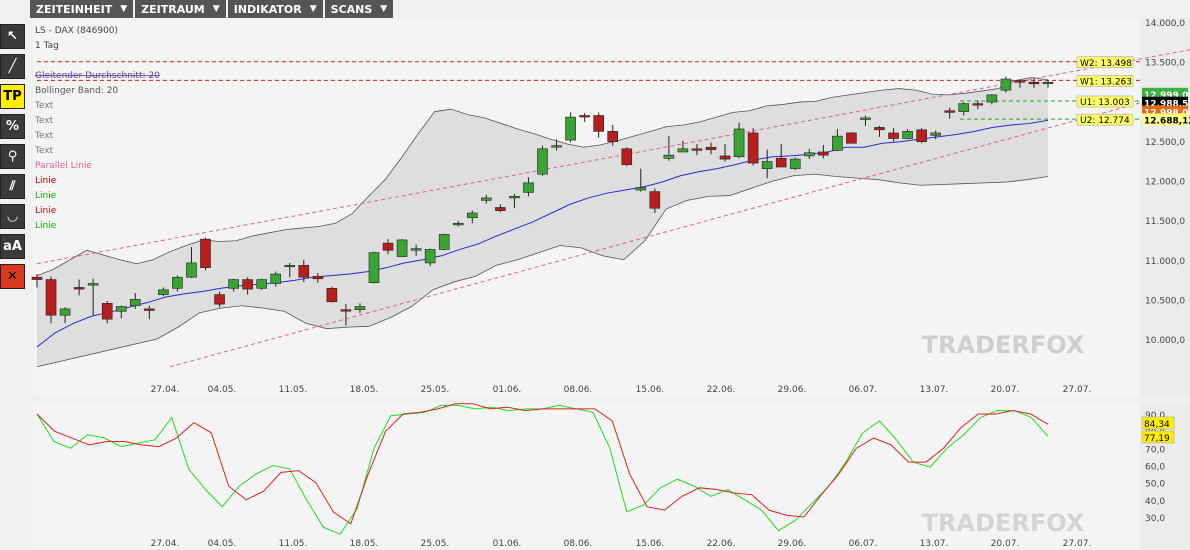 This screenshot has height=550, width=1190. What do you see at coordinates (721, 390) in the screenshot?
I see `x-axis-tick: 22.06.` at bounding box center [721, 390].